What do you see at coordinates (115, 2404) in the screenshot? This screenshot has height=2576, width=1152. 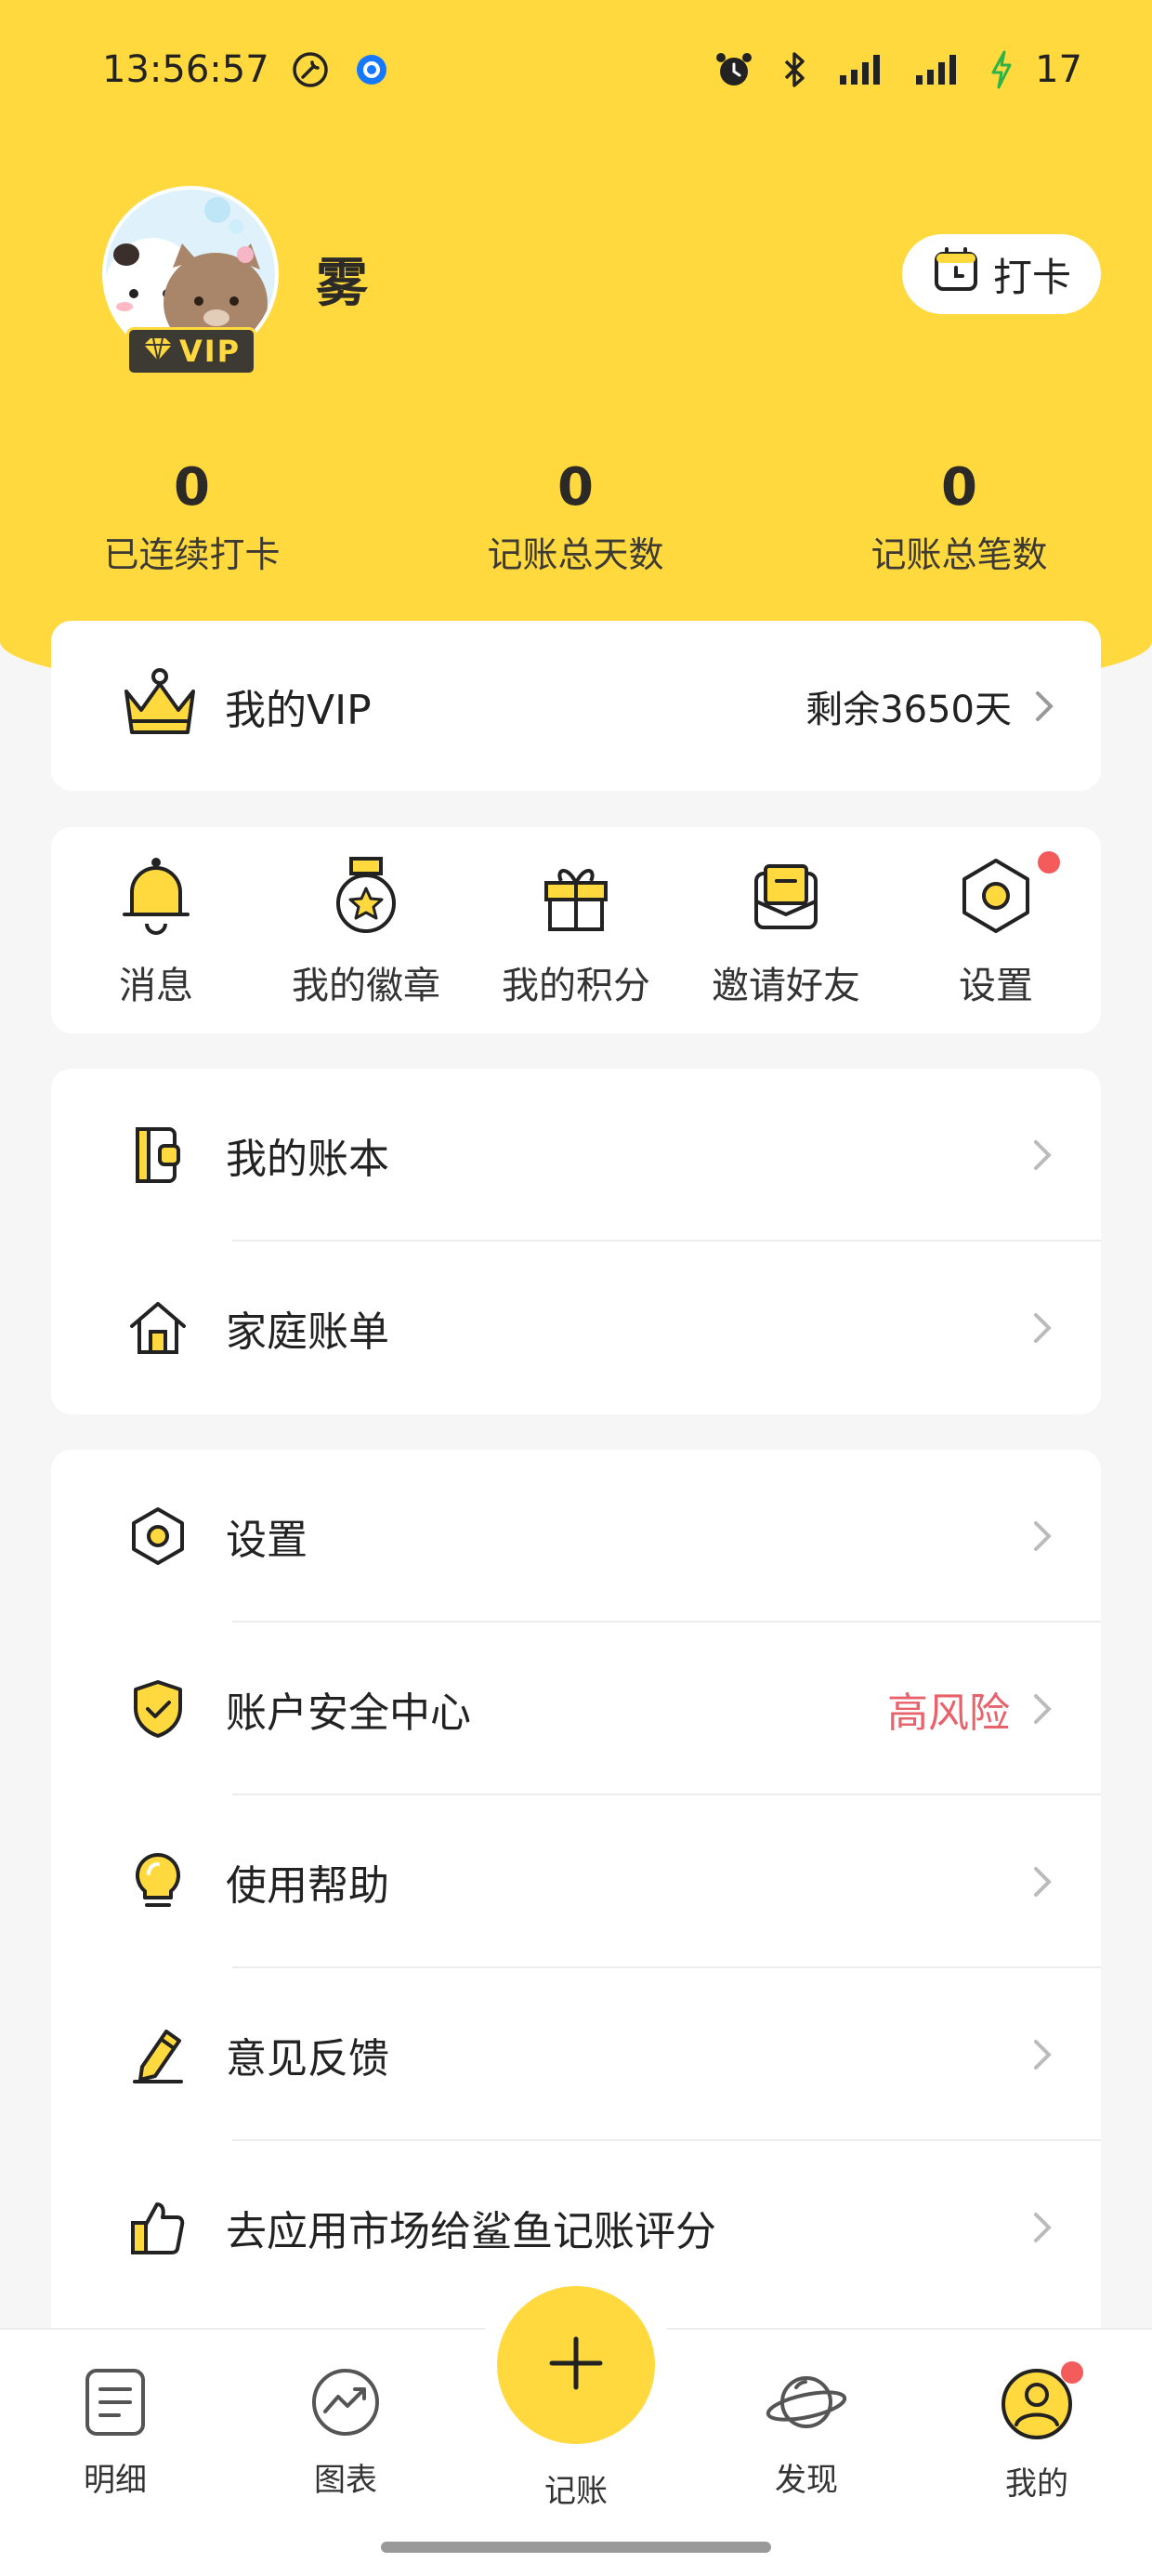 I see `list-icon` at bounding box center [115, 2404].